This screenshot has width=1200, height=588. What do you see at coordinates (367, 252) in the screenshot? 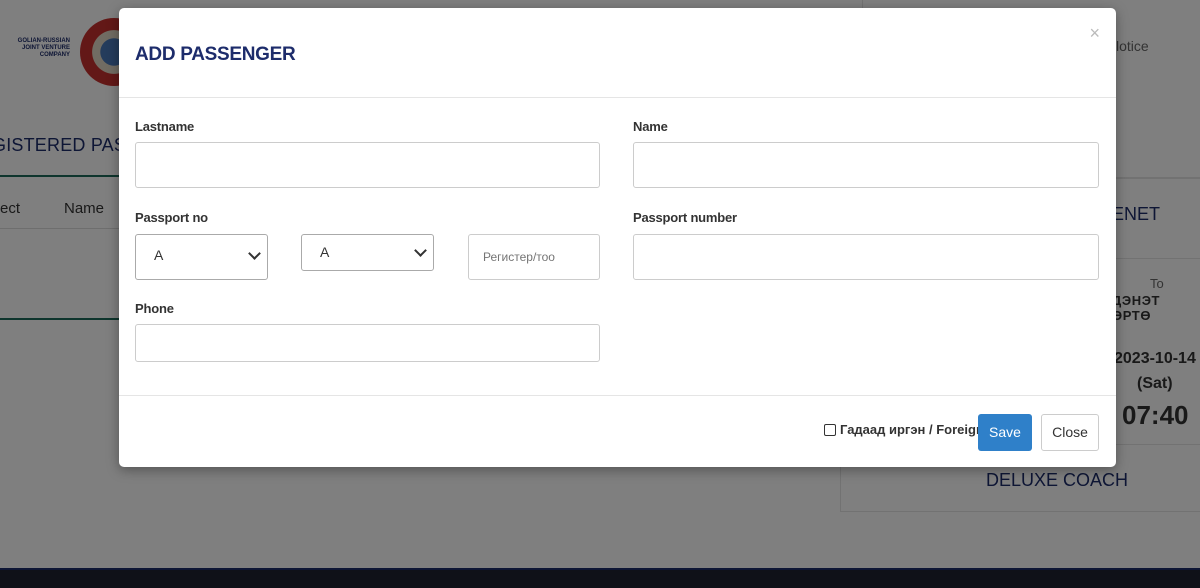
I see `passport-letter2-select: A` at bounding box center [367, 252].